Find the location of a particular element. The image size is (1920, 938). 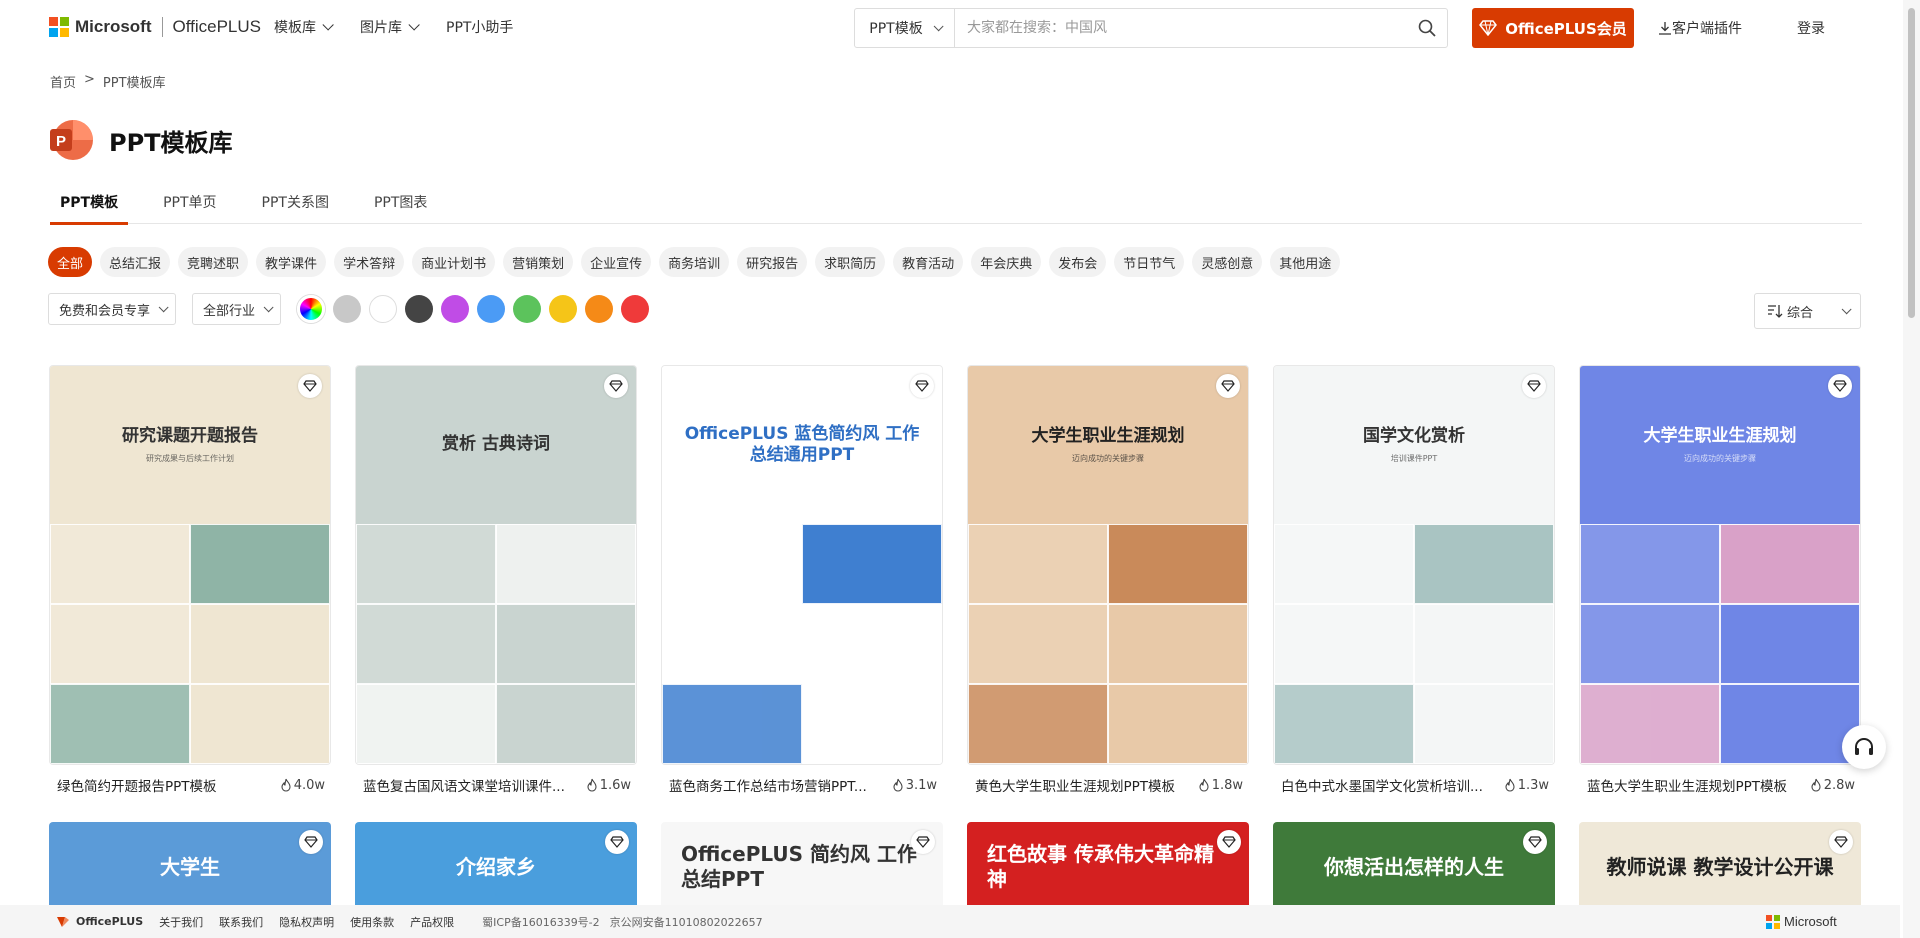

footer-police-record: 京公网安备11010802022657 is located at coordinates (686, 922).